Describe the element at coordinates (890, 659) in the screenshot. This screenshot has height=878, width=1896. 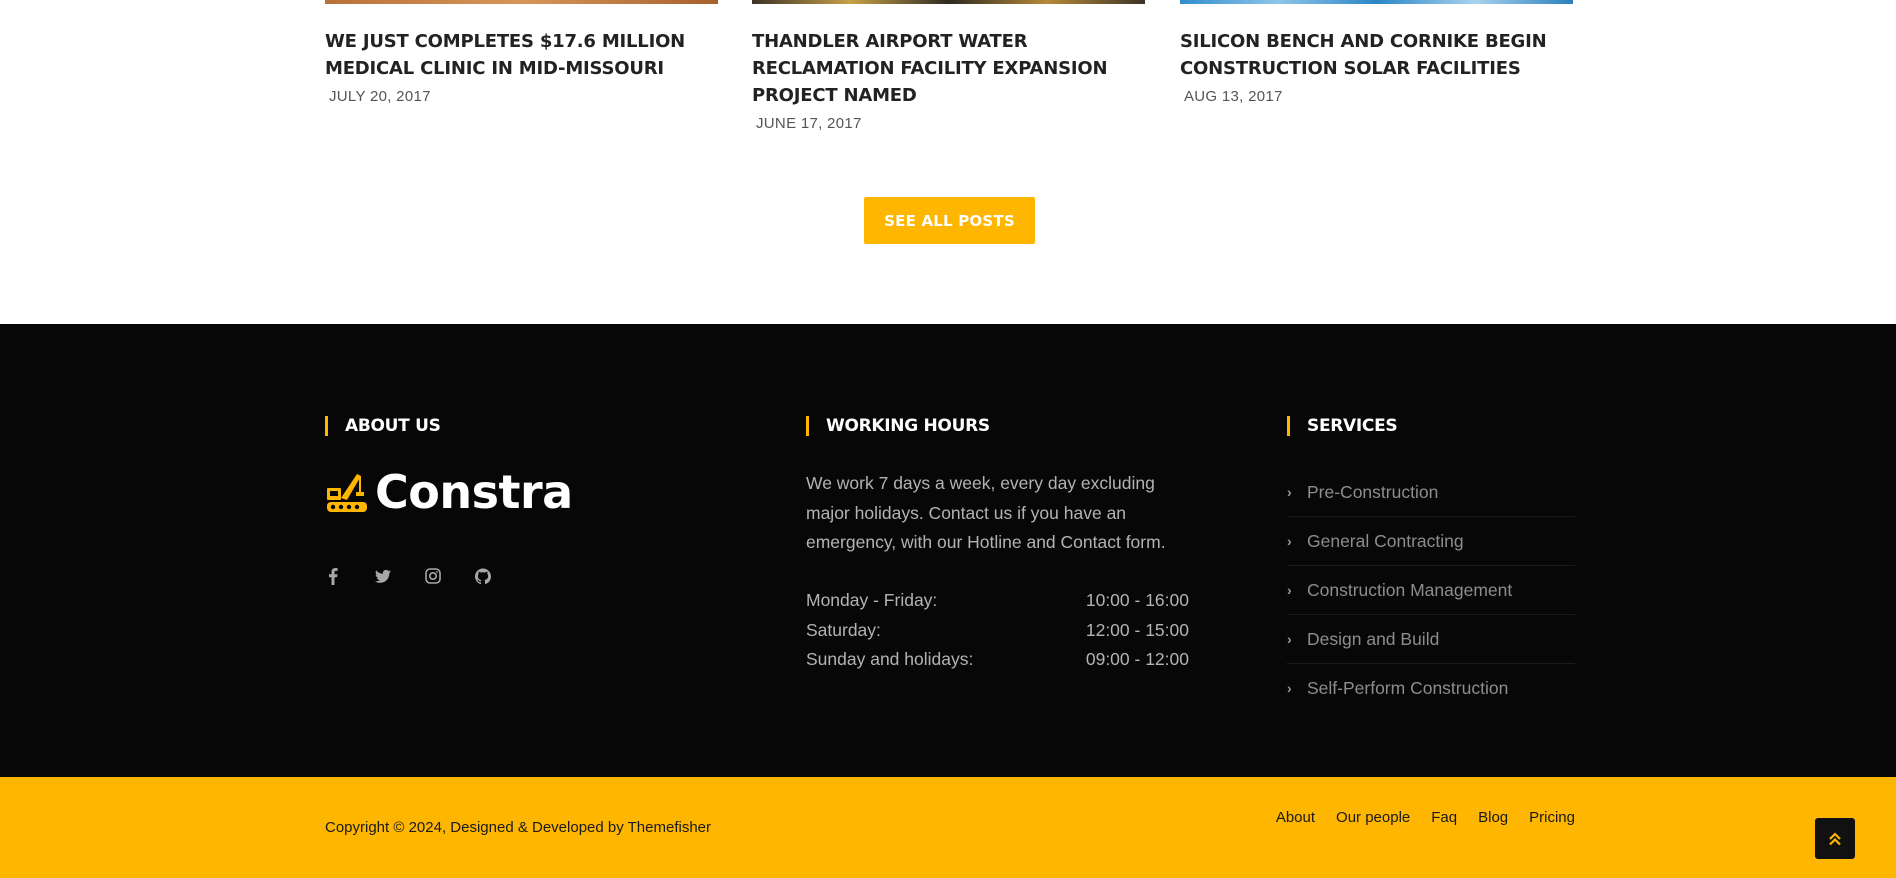
I see `hours-day: Sunday and holidays:` at that location.